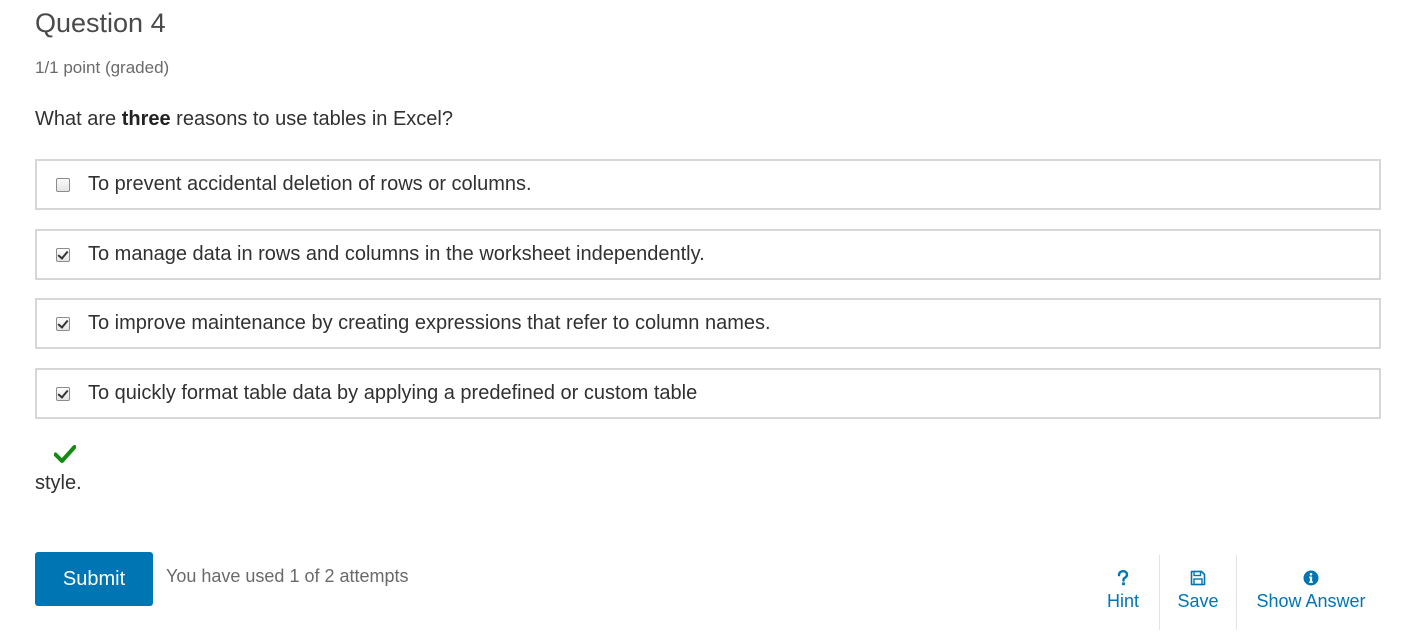 This screenshot has height=640, width=1419. What do you see at coordinates (94, 579) in the screenshot?
I see `submit-button: Submit` at bounding box center [94, 579].